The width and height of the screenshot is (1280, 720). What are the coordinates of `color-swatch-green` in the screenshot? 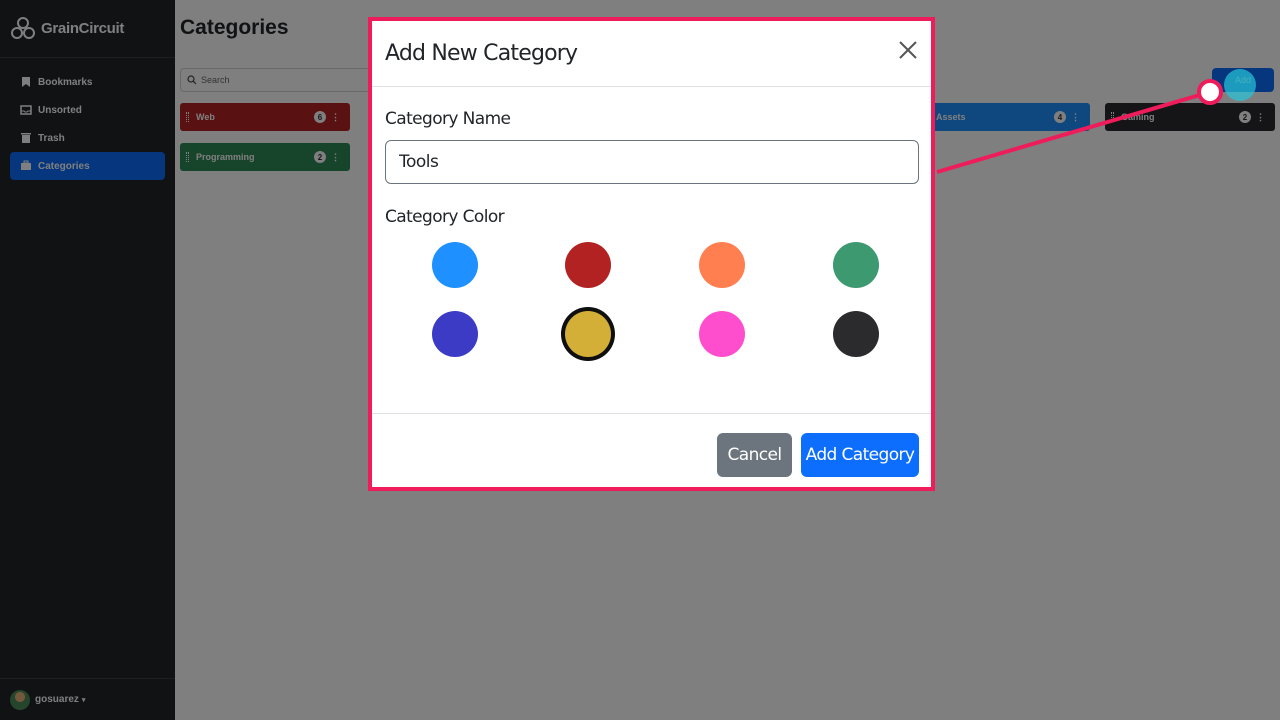 It's located at (856, 265).